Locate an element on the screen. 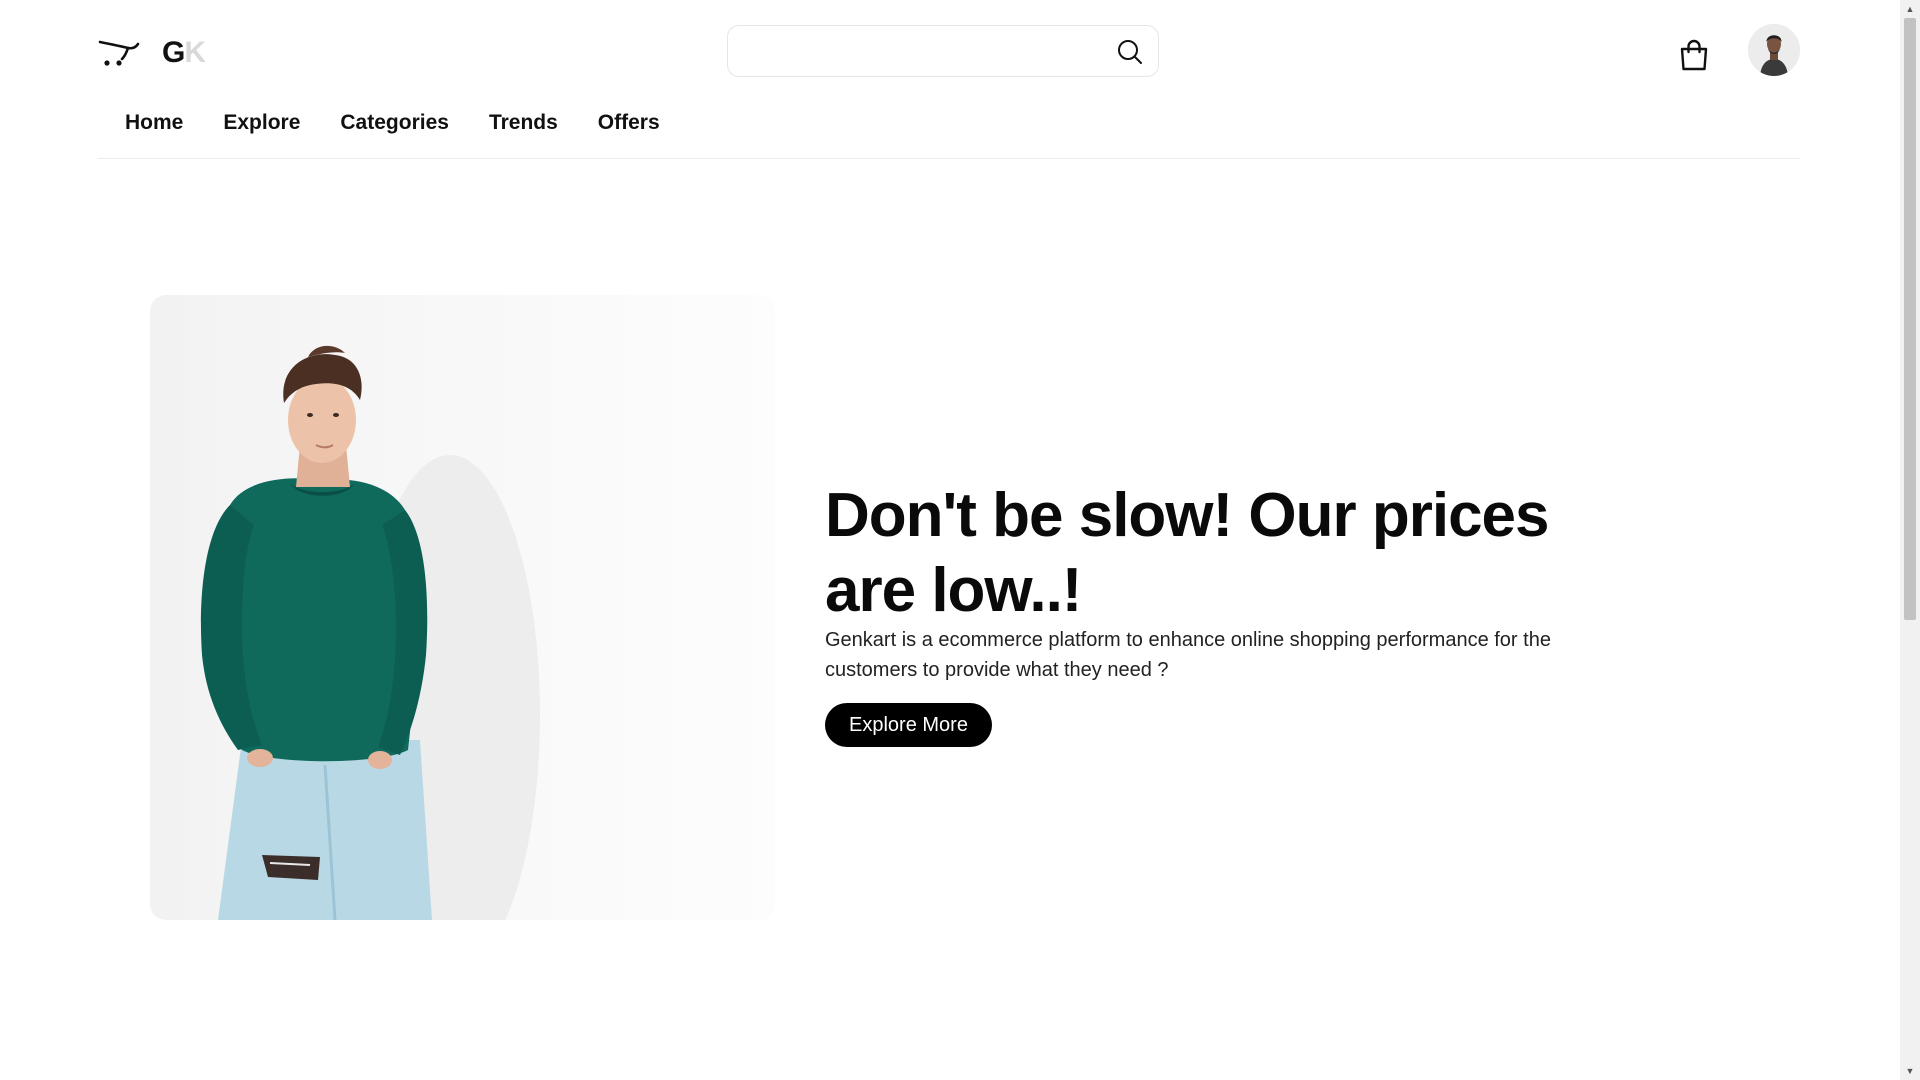 Image resolution: width=1920 pixels, height=1080 pixels. page-scrollbar: ▲ ▼ is located at coordinates (1910, 540).